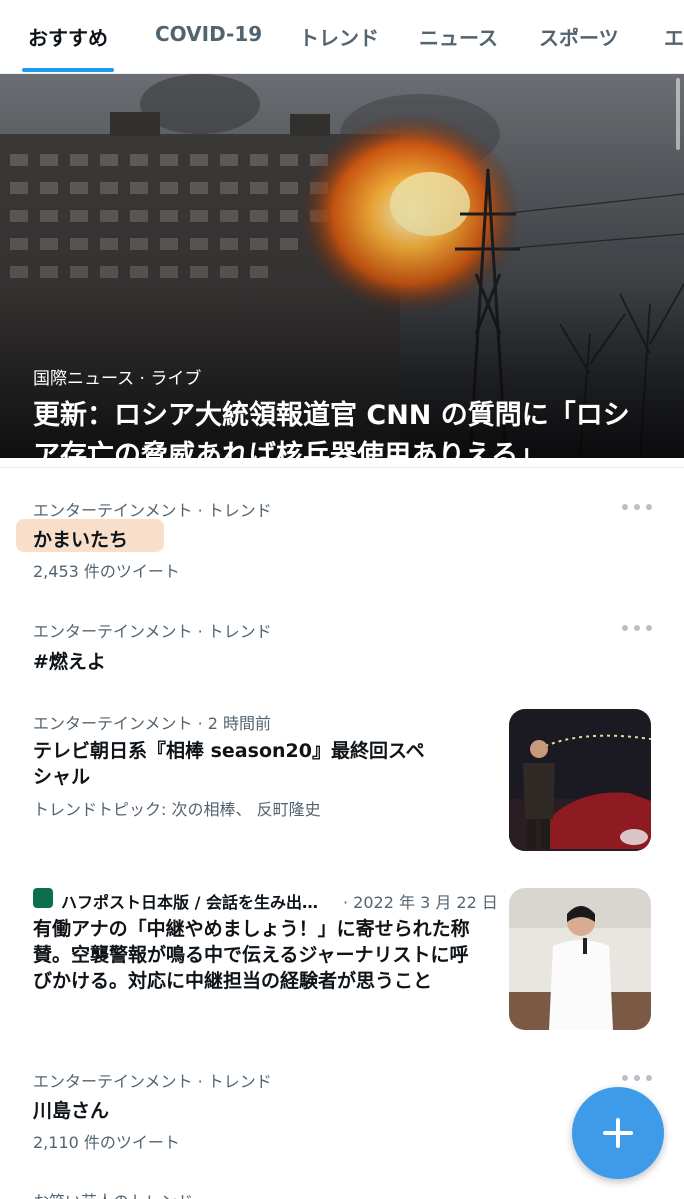  I want to click on plus-icon-stroke, so click(618, 1133).